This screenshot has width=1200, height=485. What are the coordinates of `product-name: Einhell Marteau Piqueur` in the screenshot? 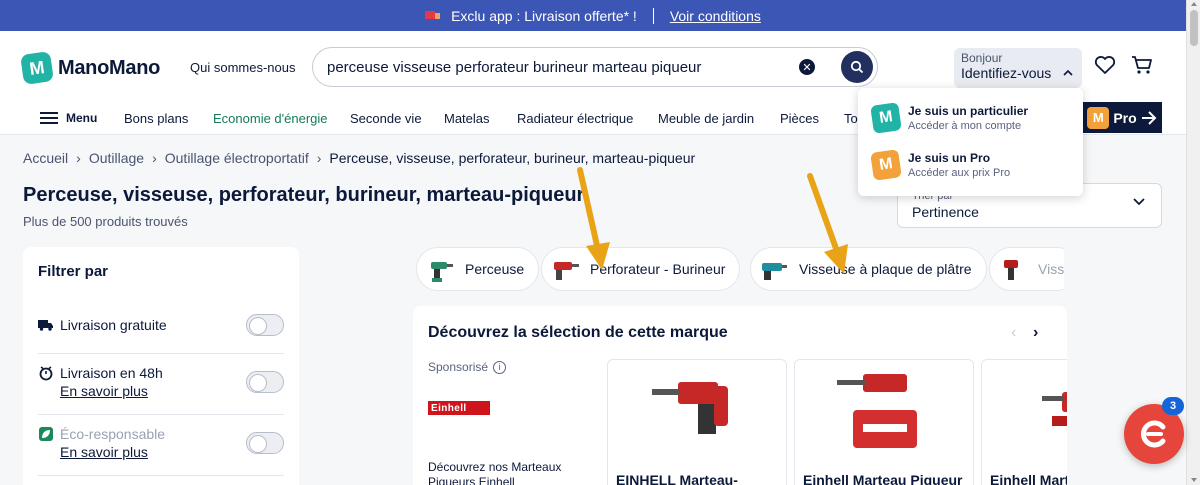 It's located at (883, 478).